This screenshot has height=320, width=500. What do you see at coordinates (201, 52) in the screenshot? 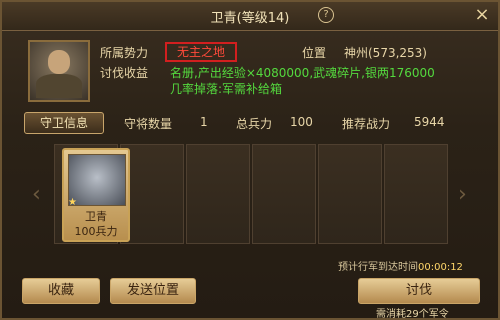
I see `faction-value: 无主之地` at bounding box center [201, 52].